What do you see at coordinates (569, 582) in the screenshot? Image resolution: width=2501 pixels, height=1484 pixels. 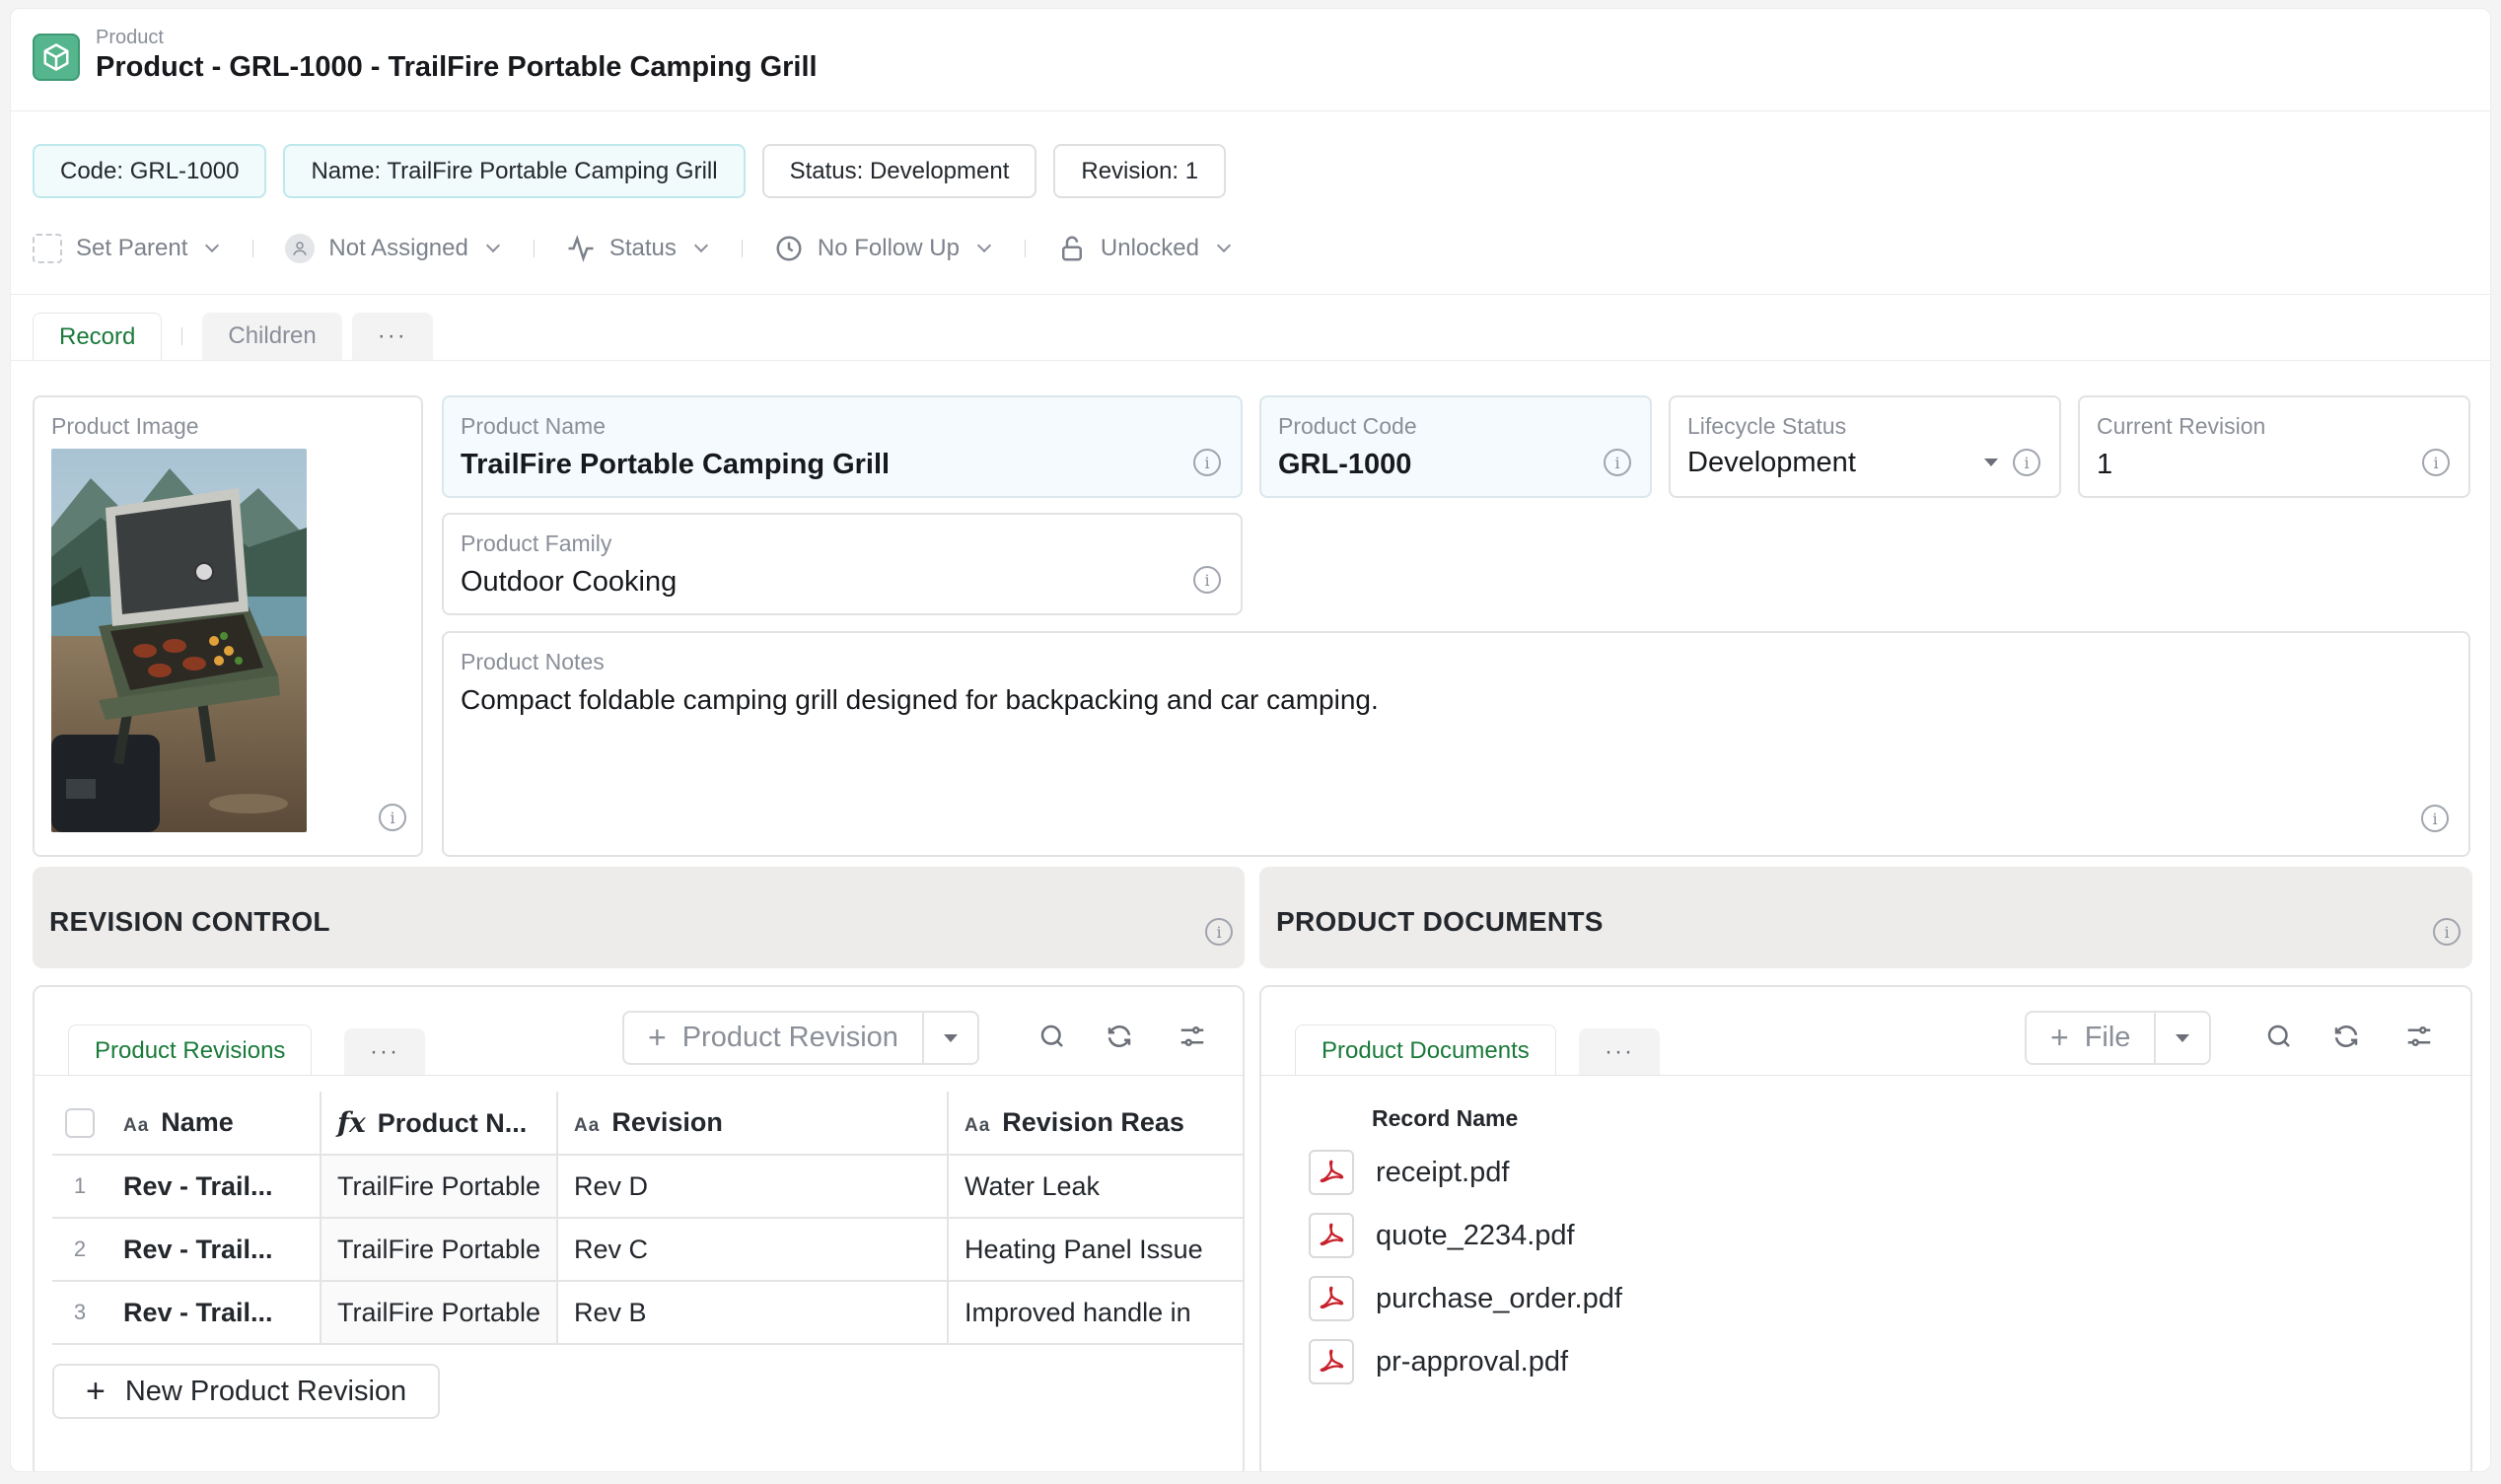 I see `product-family-value: Outdoor Cooking` at bounding box center [569, 582].